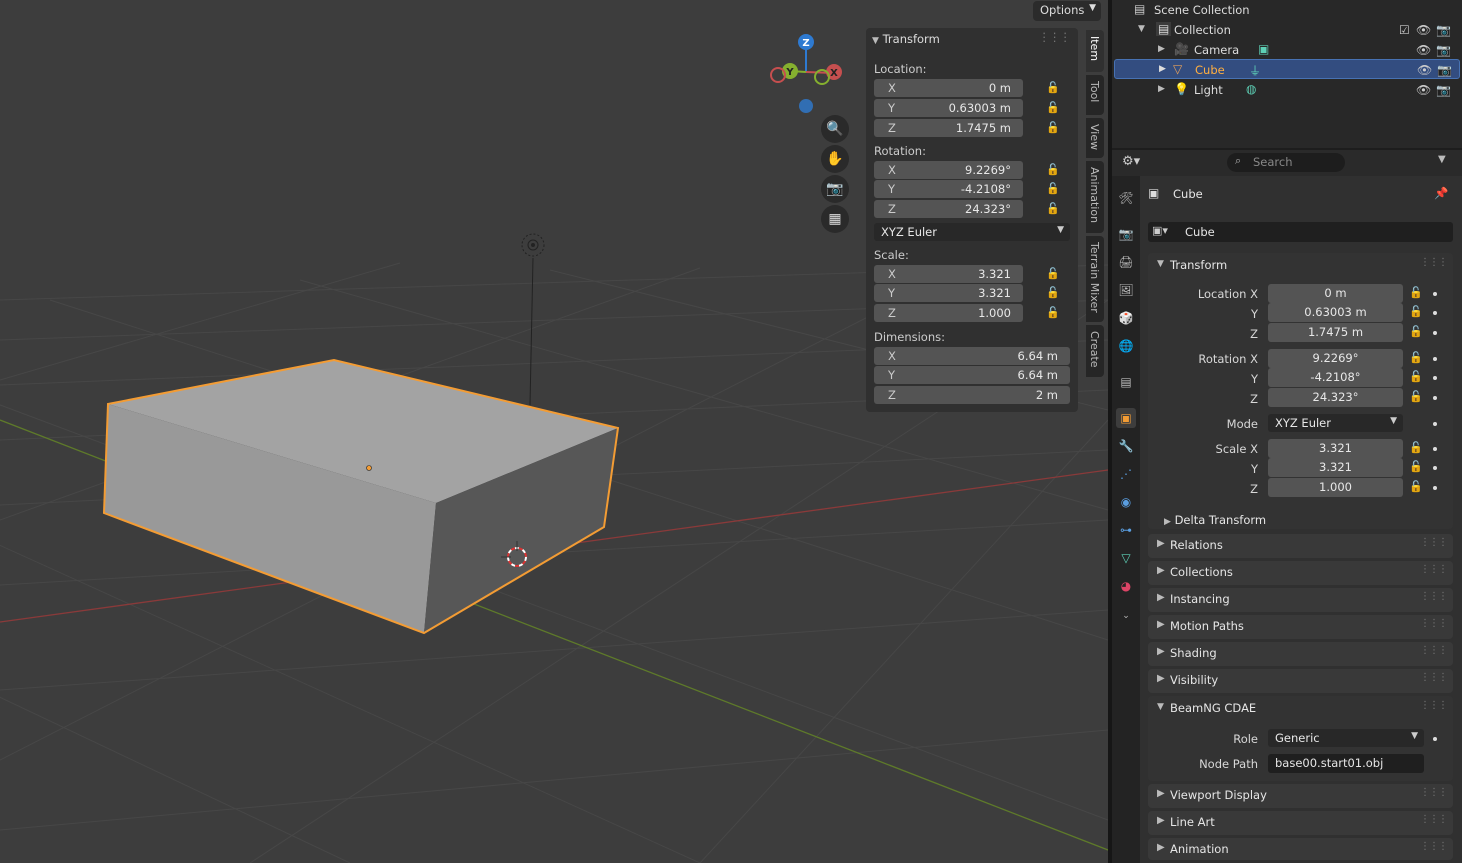 Image resolution: width=1462 pixels, height=863 pixels. What do you see at coordinates (1126, 446) in the screenshot?
I see `modifier-wrench-icon: 🔧` at bounding box center [1126, 446].